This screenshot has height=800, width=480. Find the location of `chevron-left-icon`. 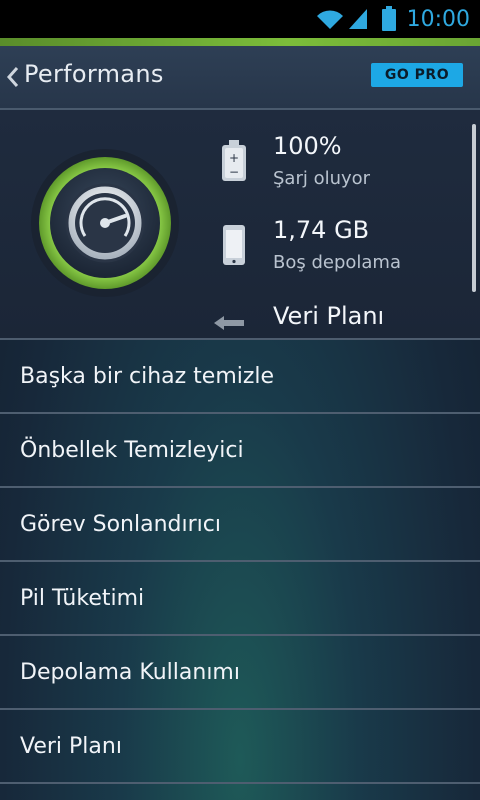

chevron-left-icon is located at coordinates (13, 77).